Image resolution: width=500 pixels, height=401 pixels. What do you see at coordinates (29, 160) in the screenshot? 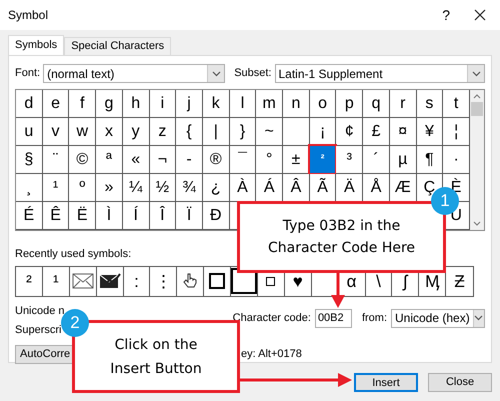
I see `symbol-cell: §` at bounding box center [29, 160].